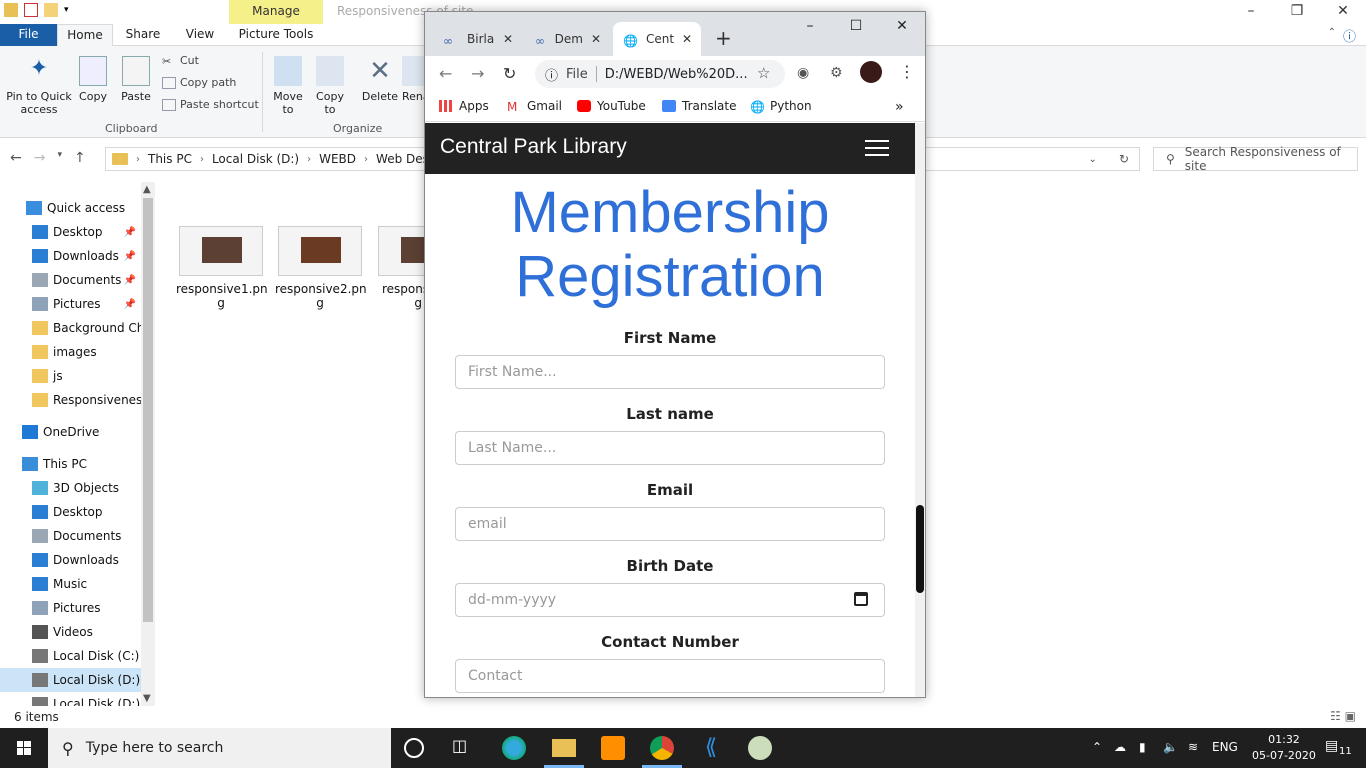 This screenshot has height=768, width=1366. What do you see at coordinates (200, 35) in the screenshot?
I see `tab-view: View` at bounding box center [200, 35].